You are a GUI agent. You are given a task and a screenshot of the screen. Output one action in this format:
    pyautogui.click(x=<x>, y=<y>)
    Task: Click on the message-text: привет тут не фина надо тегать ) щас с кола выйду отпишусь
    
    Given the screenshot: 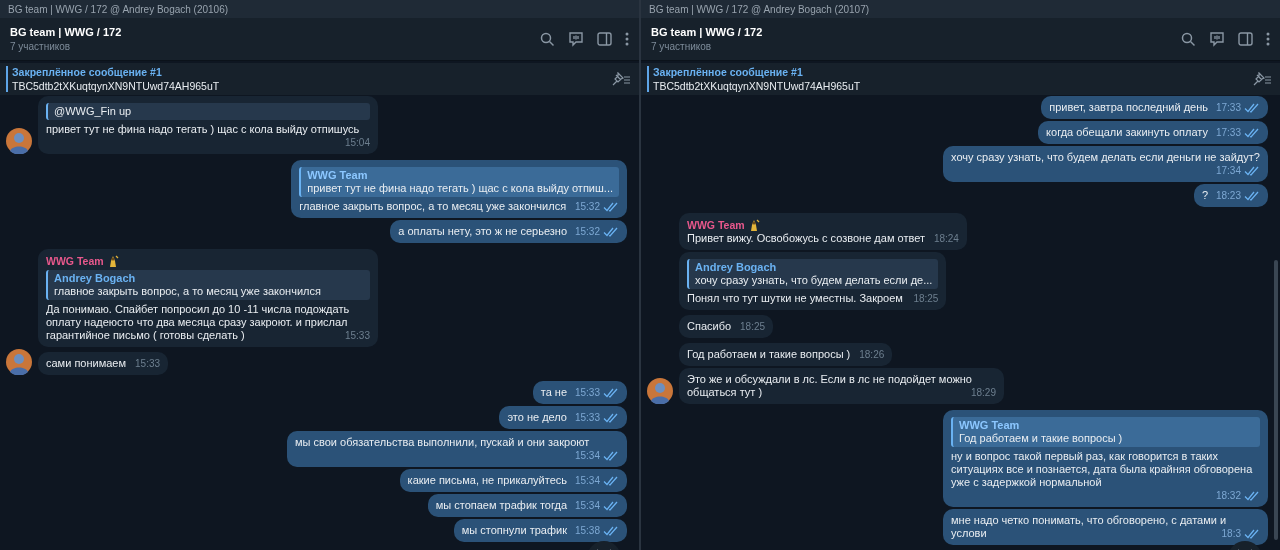 What is the action you would take?
    pyautogui.click(x=203, y=129)
    